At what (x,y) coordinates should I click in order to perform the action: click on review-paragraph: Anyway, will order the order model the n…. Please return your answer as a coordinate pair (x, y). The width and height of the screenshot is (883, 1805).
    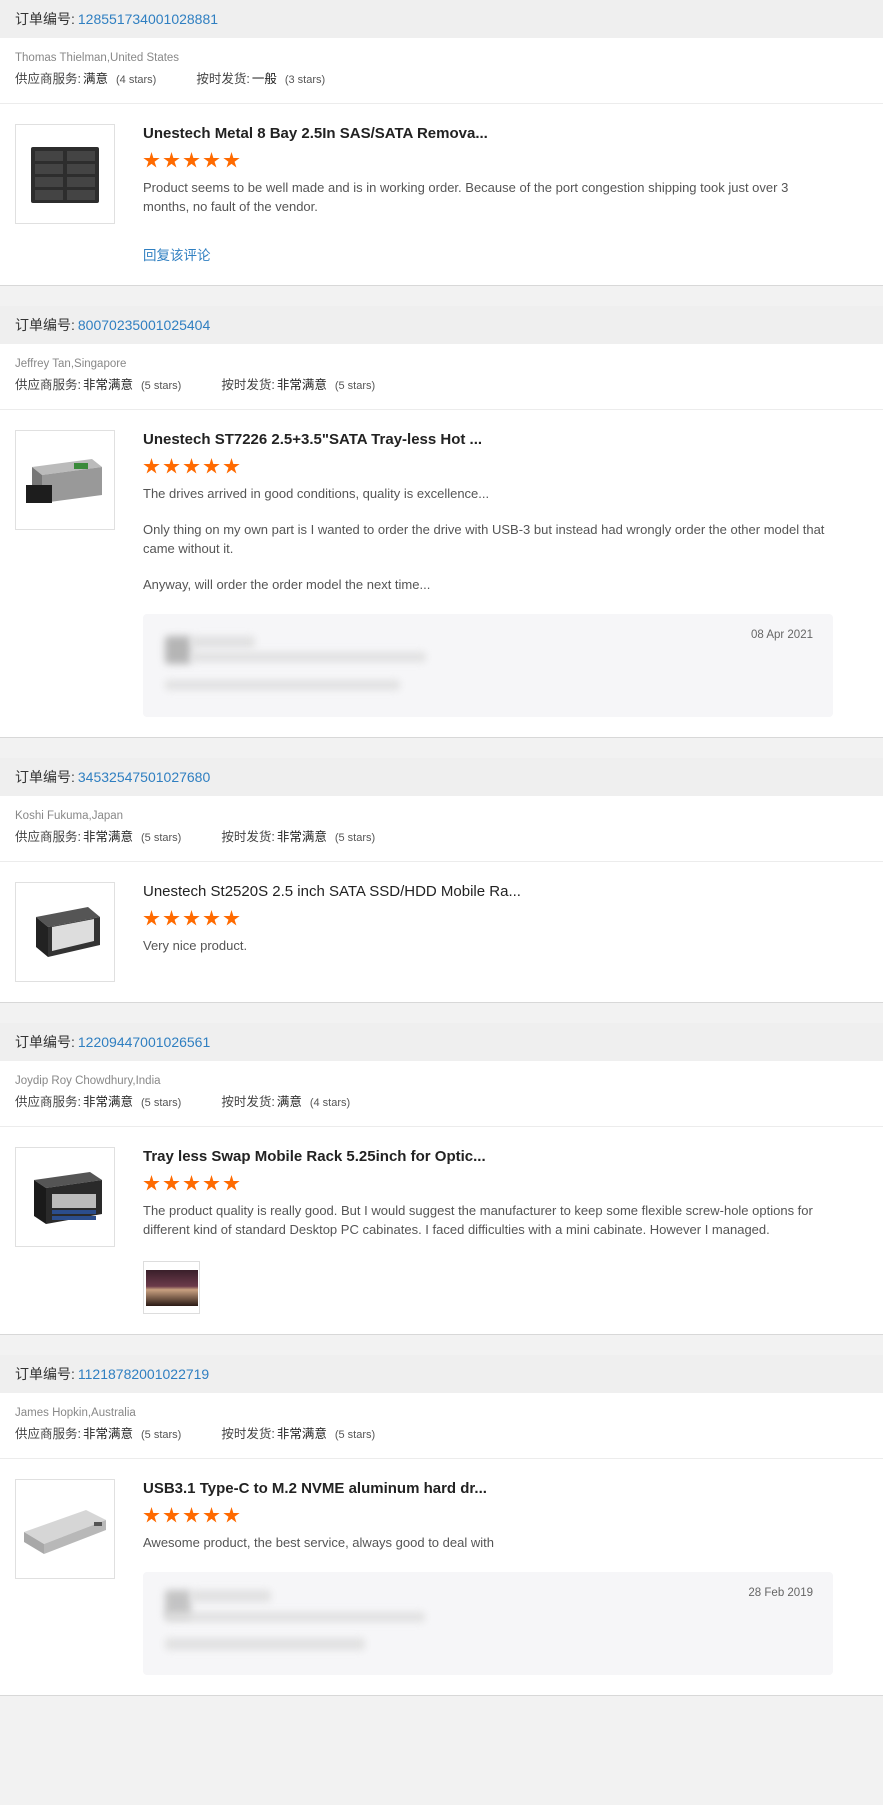
    Looking at the image, I should click on (287, 584).